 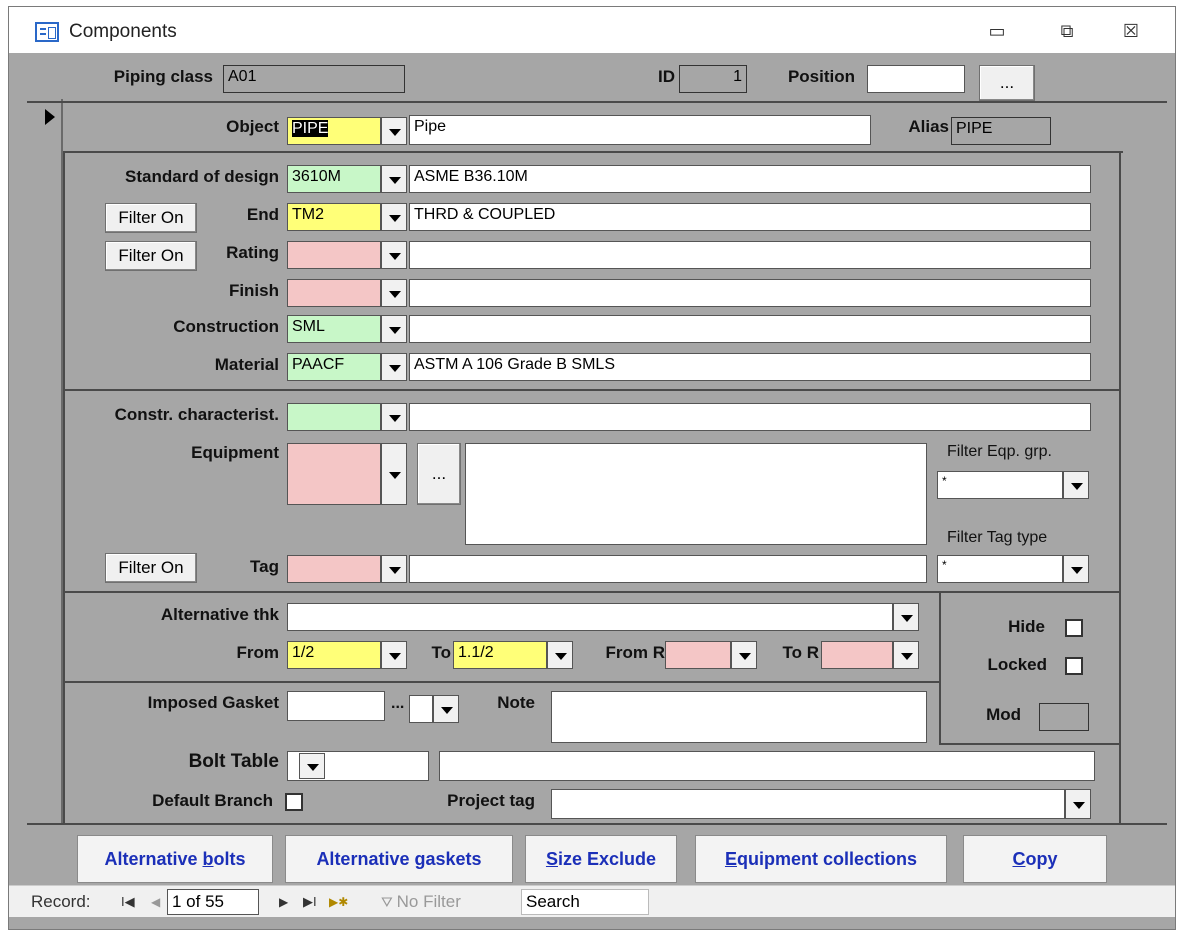 I want to click on window-title: Components, so click(x=123, y=31).